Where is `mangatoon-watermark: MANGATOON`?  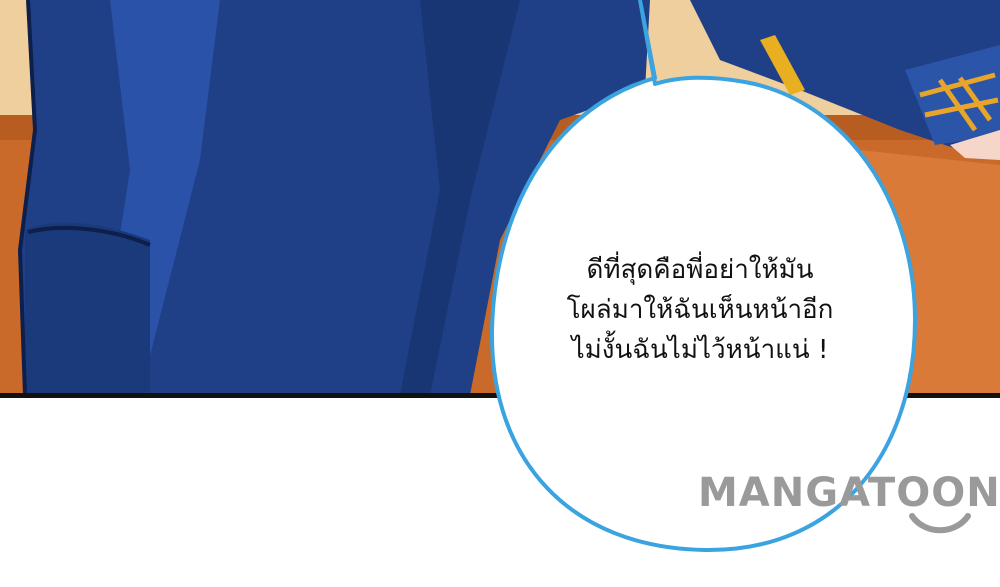
mangatoon-watermark: MANGATOON is located at coordinates (849, 493).